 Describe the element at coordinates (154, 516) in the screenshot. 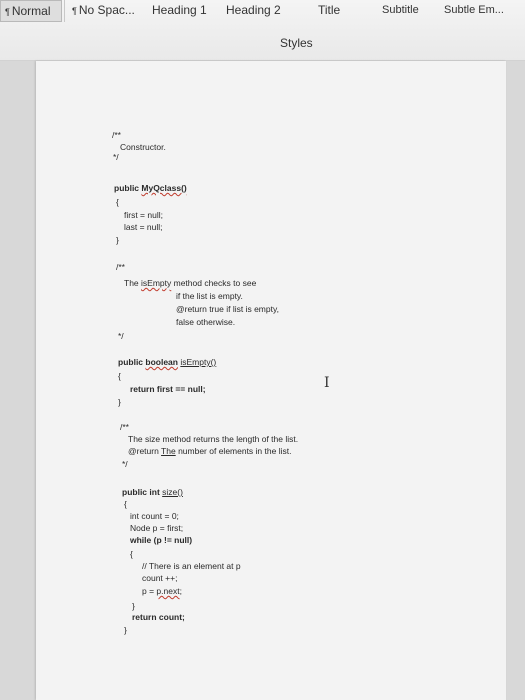

I see `code-line: int count = 0;` at that location.